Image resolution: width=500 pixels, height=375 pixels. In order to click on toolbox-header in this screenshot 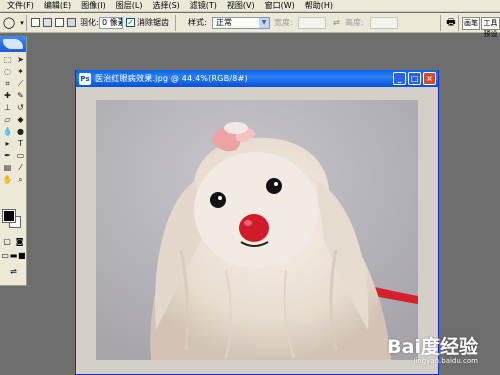, I will do `click(13, 44)`.